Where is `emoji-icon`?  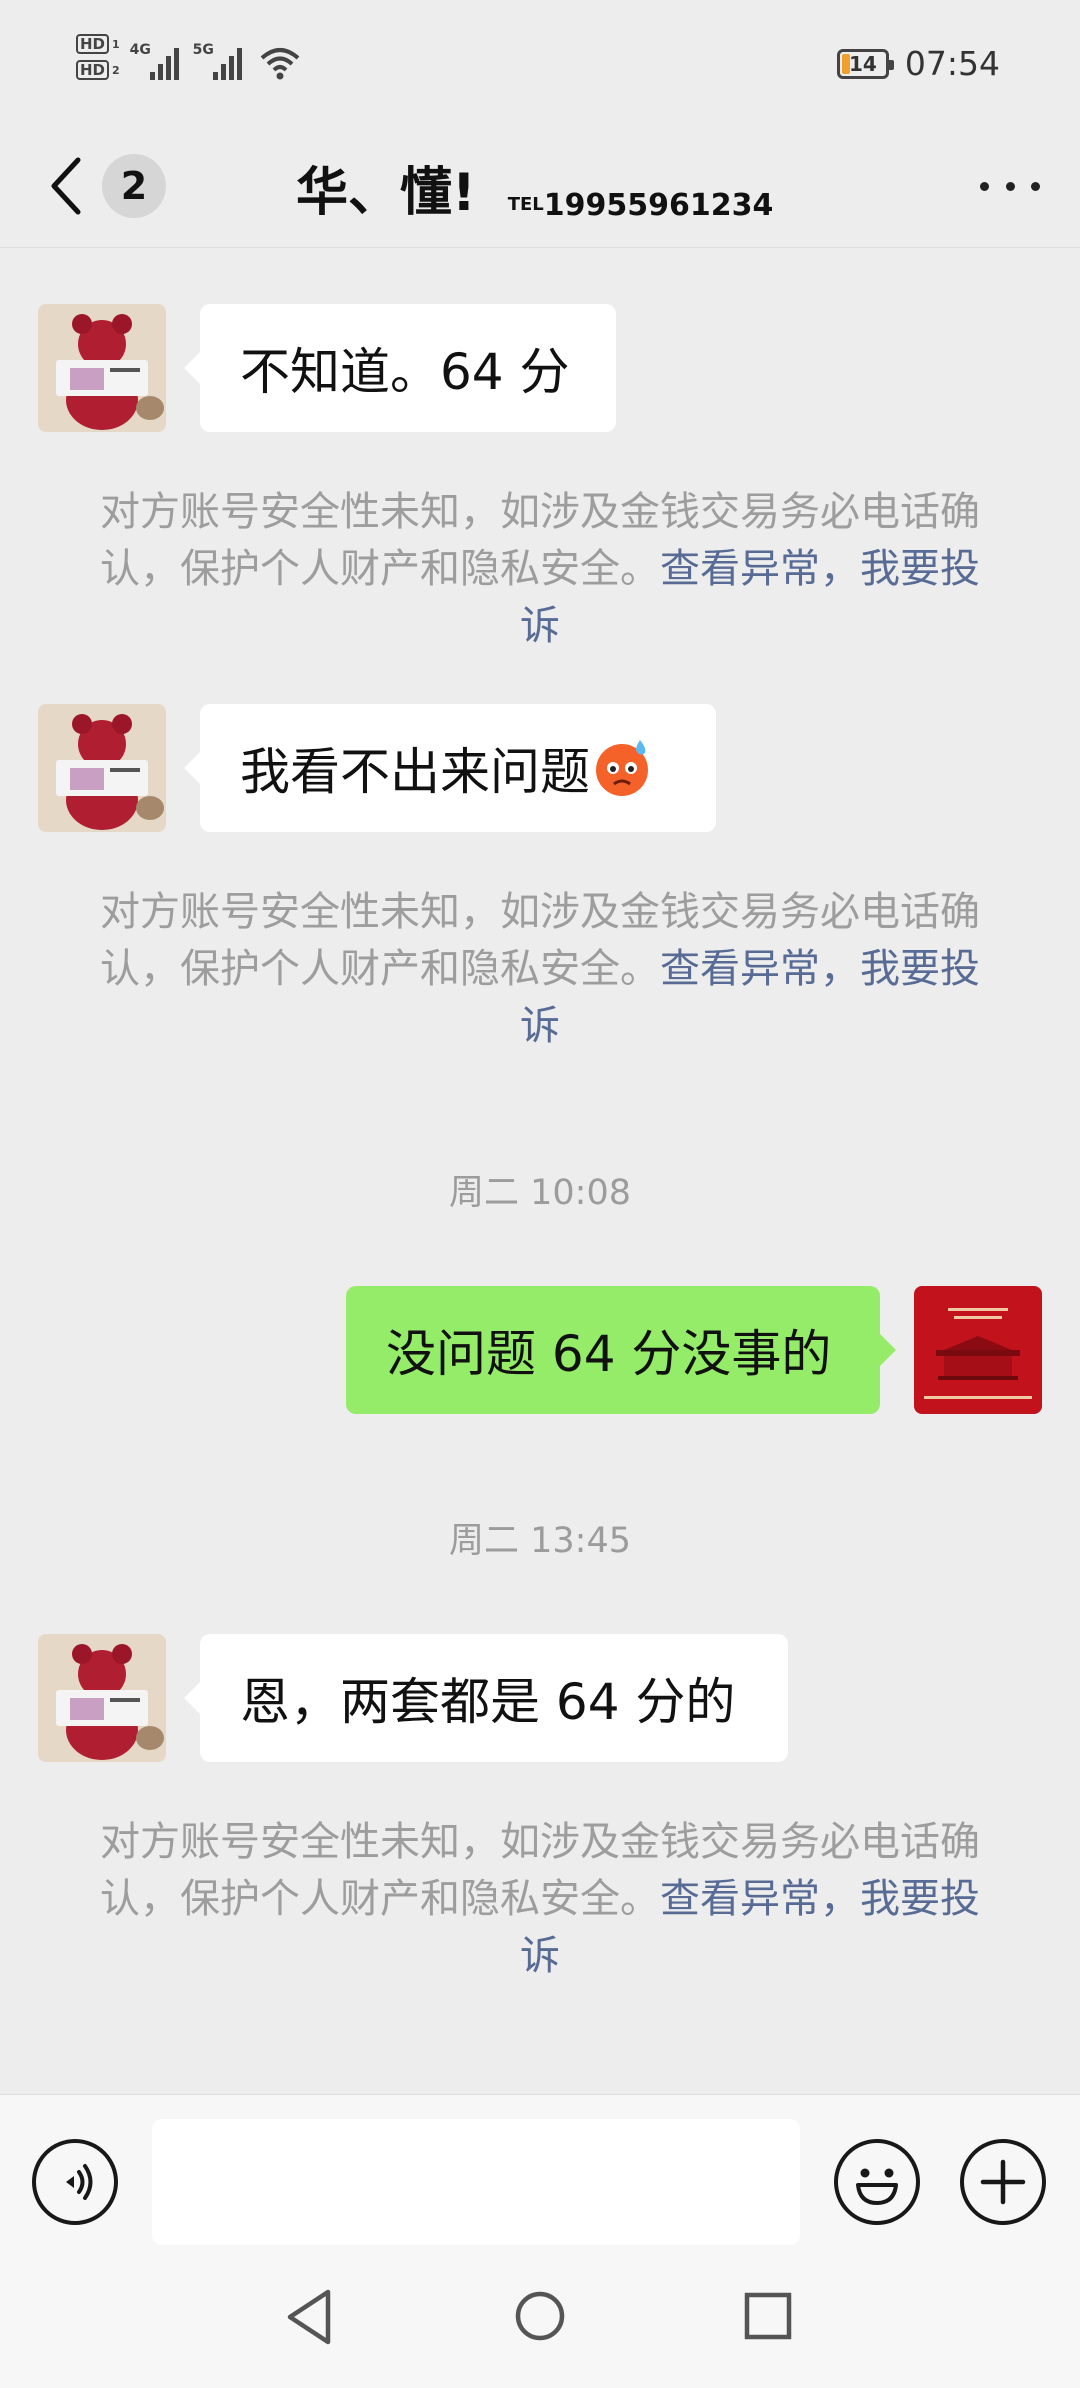
emoji-icon is located at coordinates (877, 2186).